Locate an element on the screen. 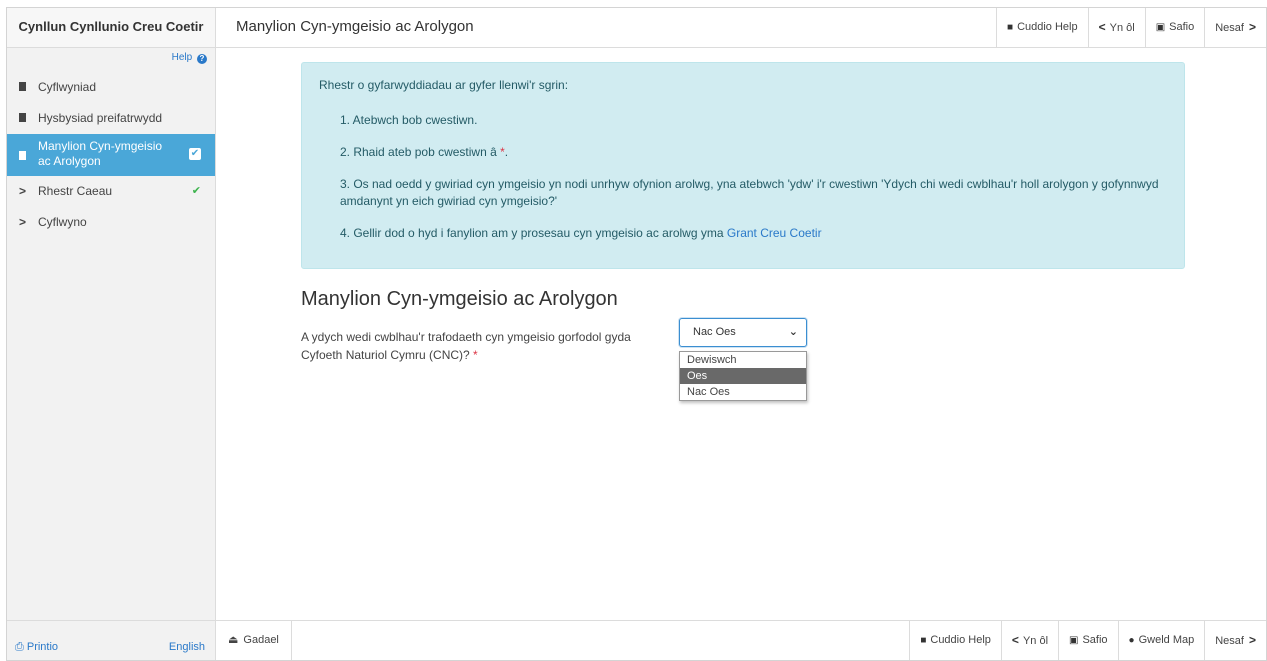 This screenshot has width=1267, height=661. eject-icon: ⏏ is located at coordinates (233, 640).